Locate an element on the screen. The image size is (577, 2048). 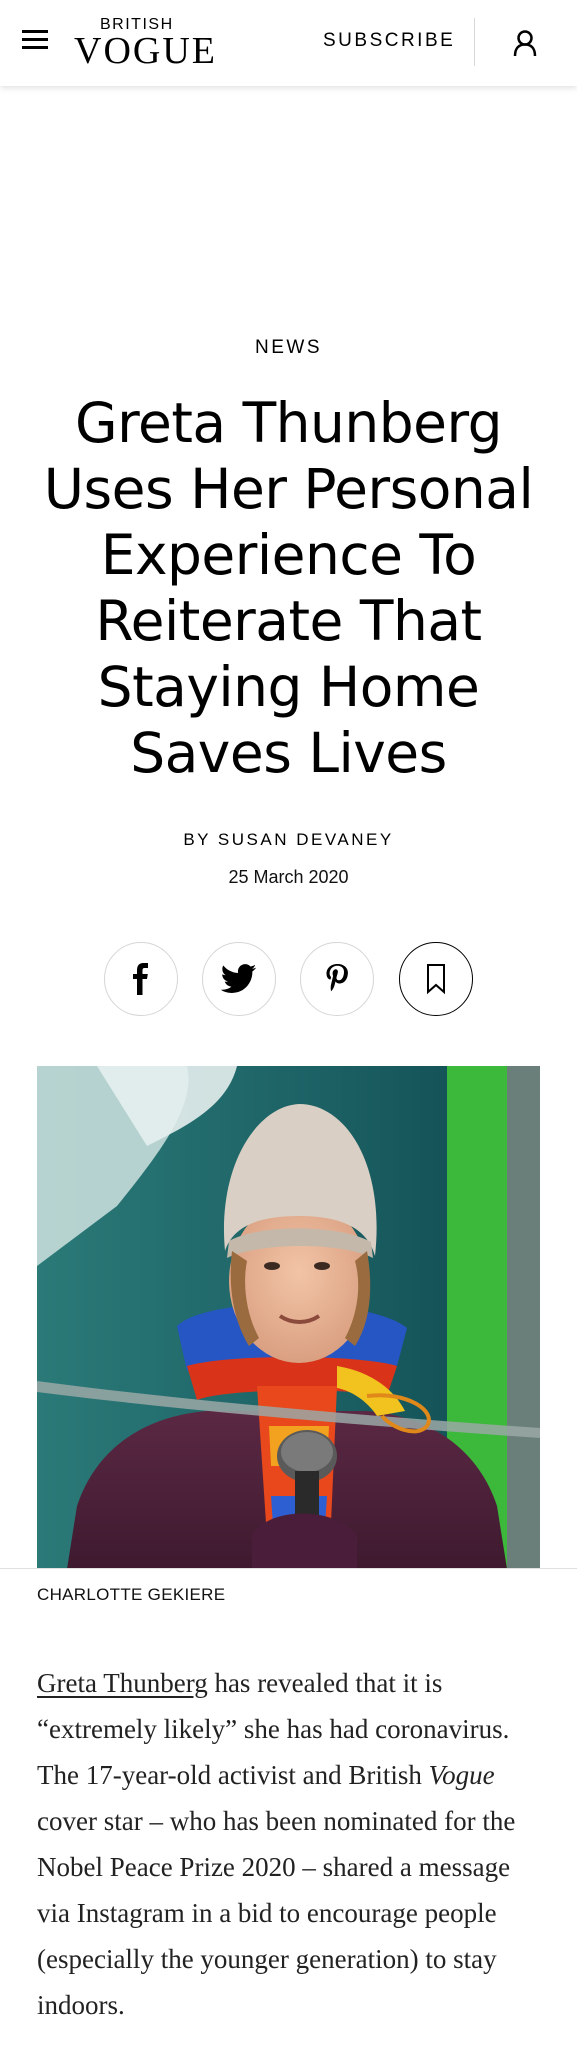
share-facebook-button is located at coordinates (141, 979).